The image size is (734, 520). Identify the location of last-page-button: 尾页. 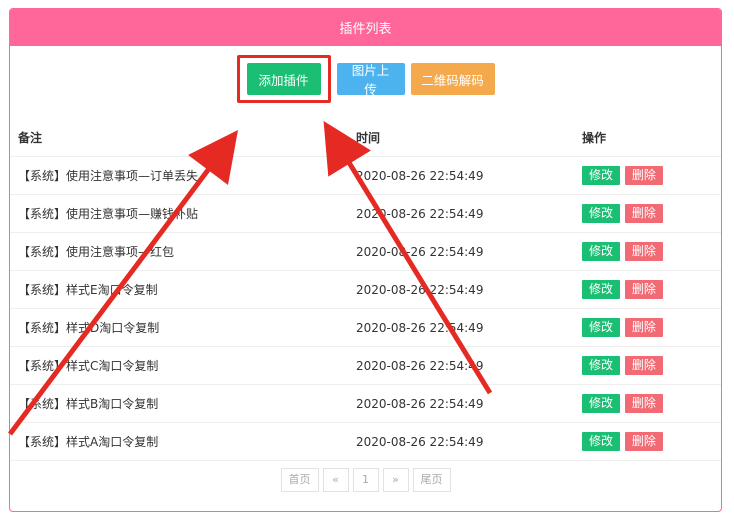
(431, 480).